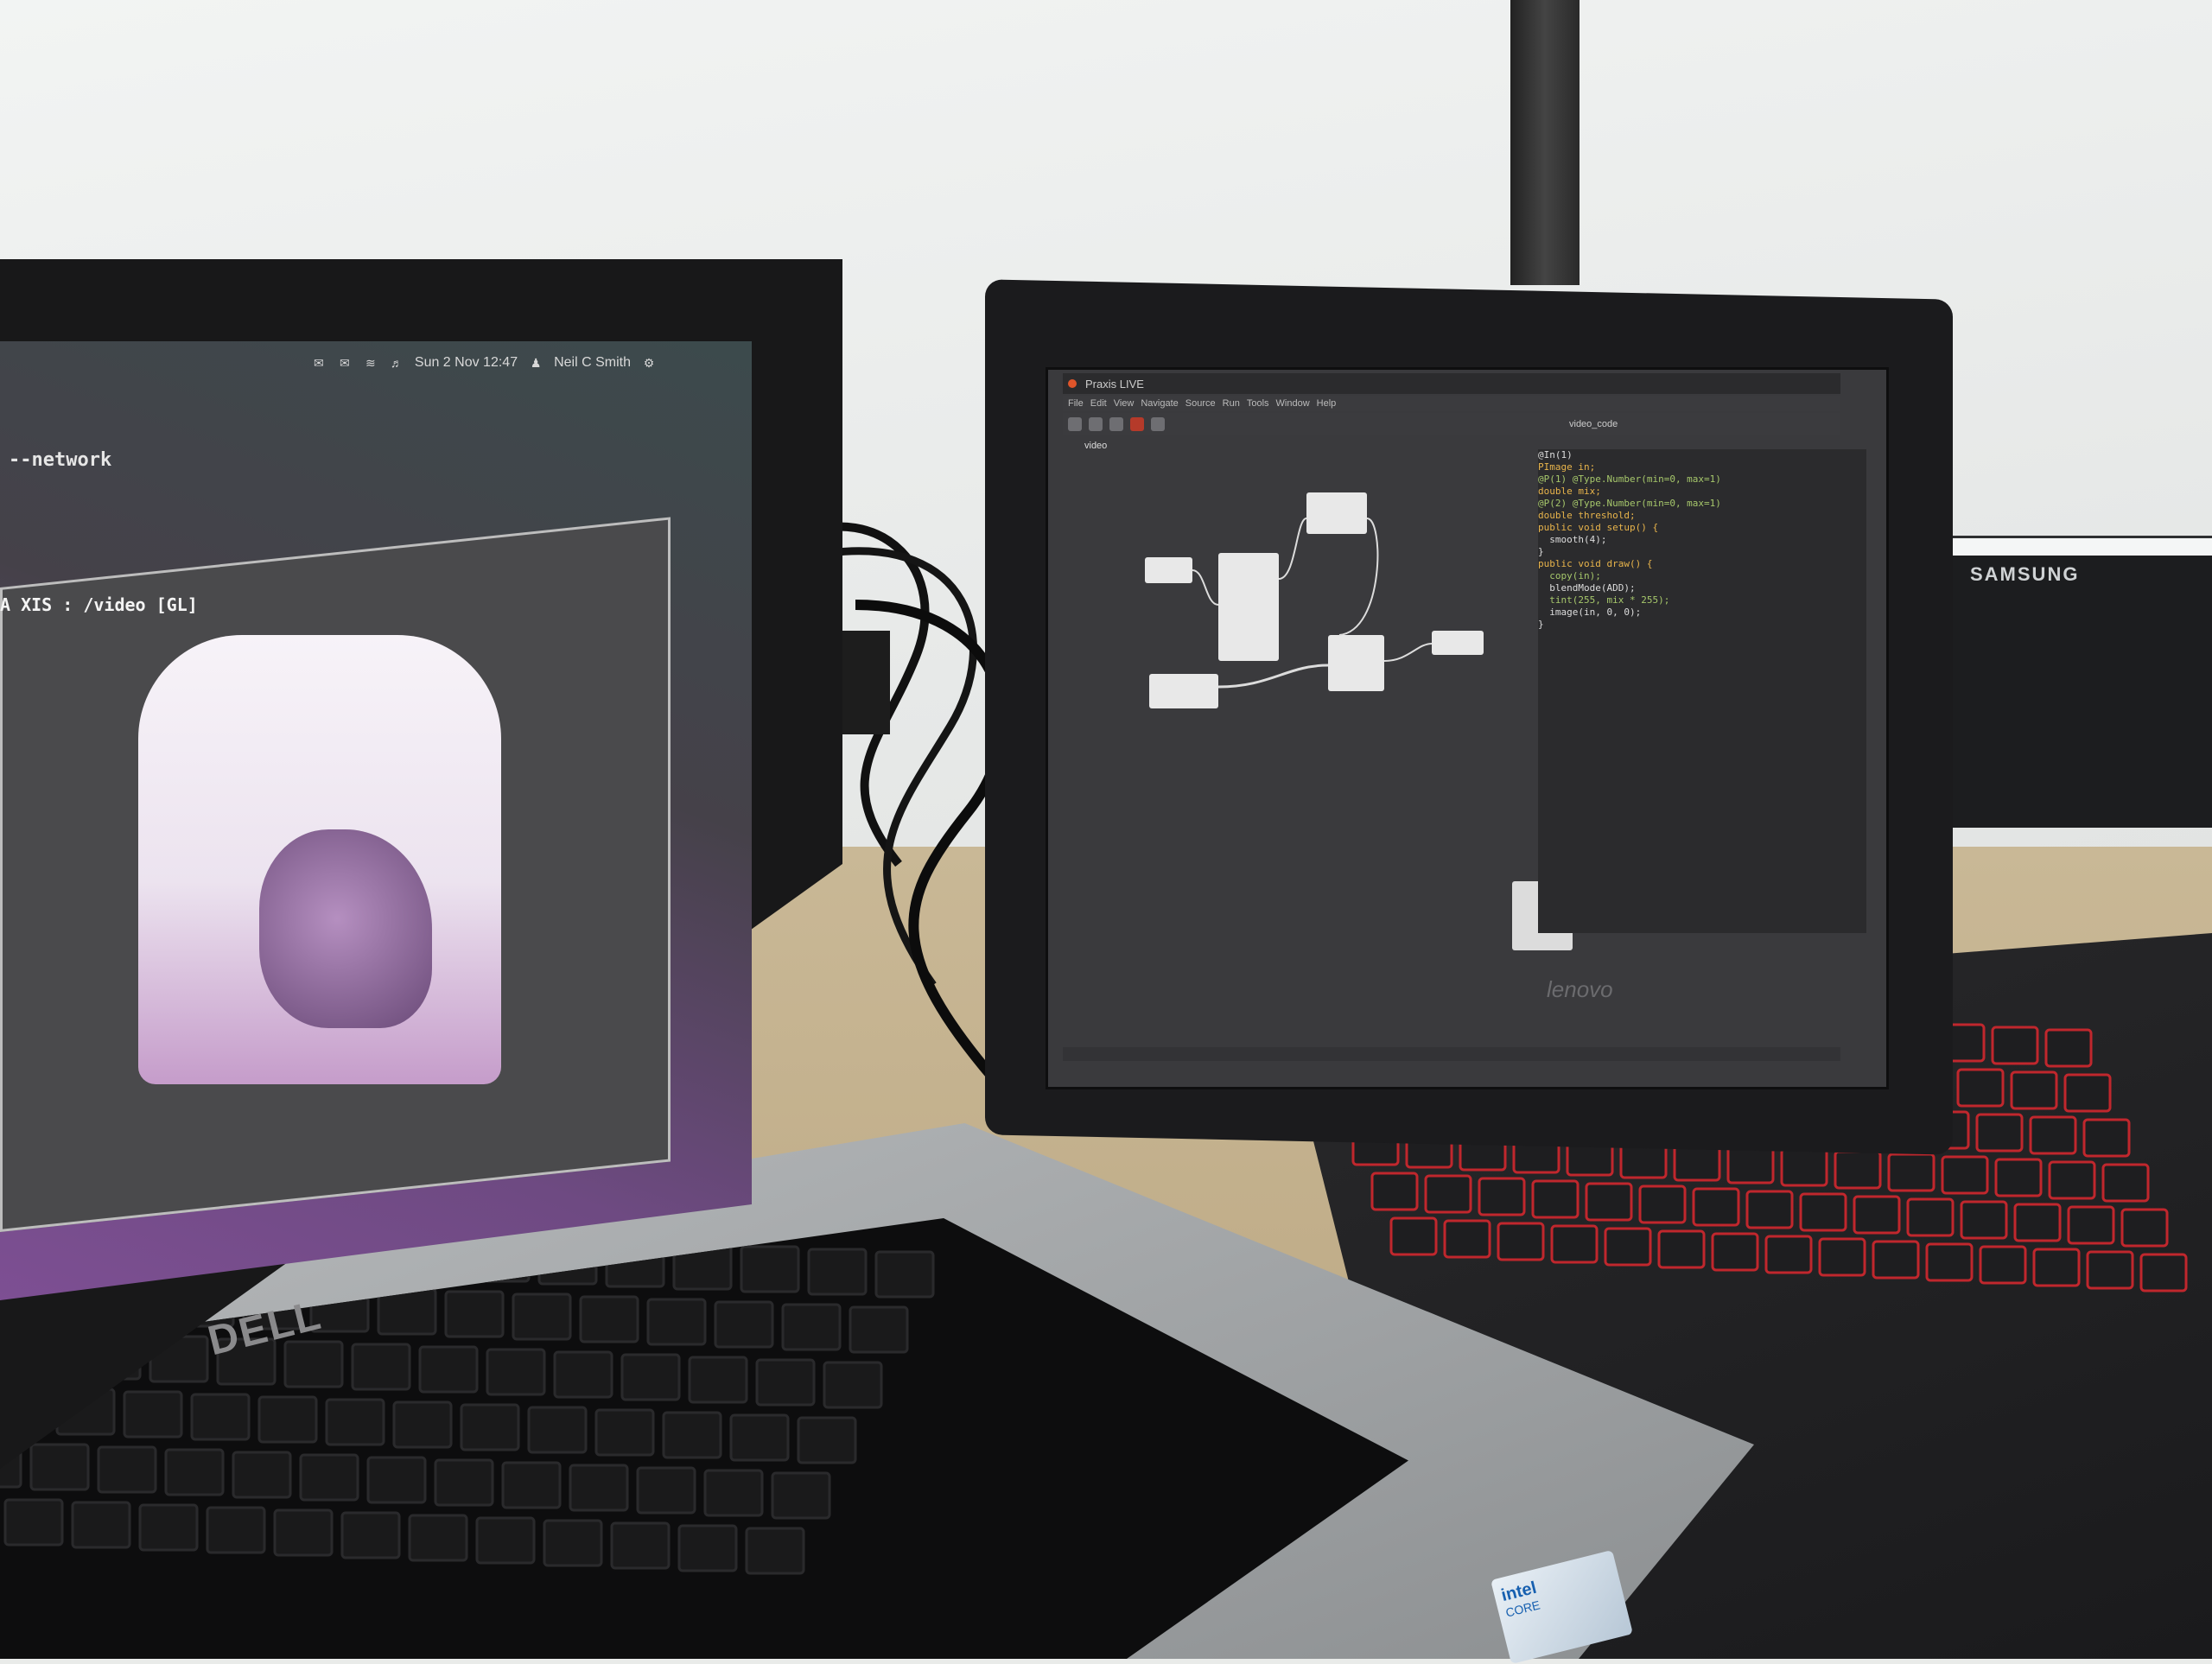 This screenshot has width=2212, height=1664. Describe the element at coordinates (1327, 403) in the screenshot. I see `menu-help: Help` at that location.